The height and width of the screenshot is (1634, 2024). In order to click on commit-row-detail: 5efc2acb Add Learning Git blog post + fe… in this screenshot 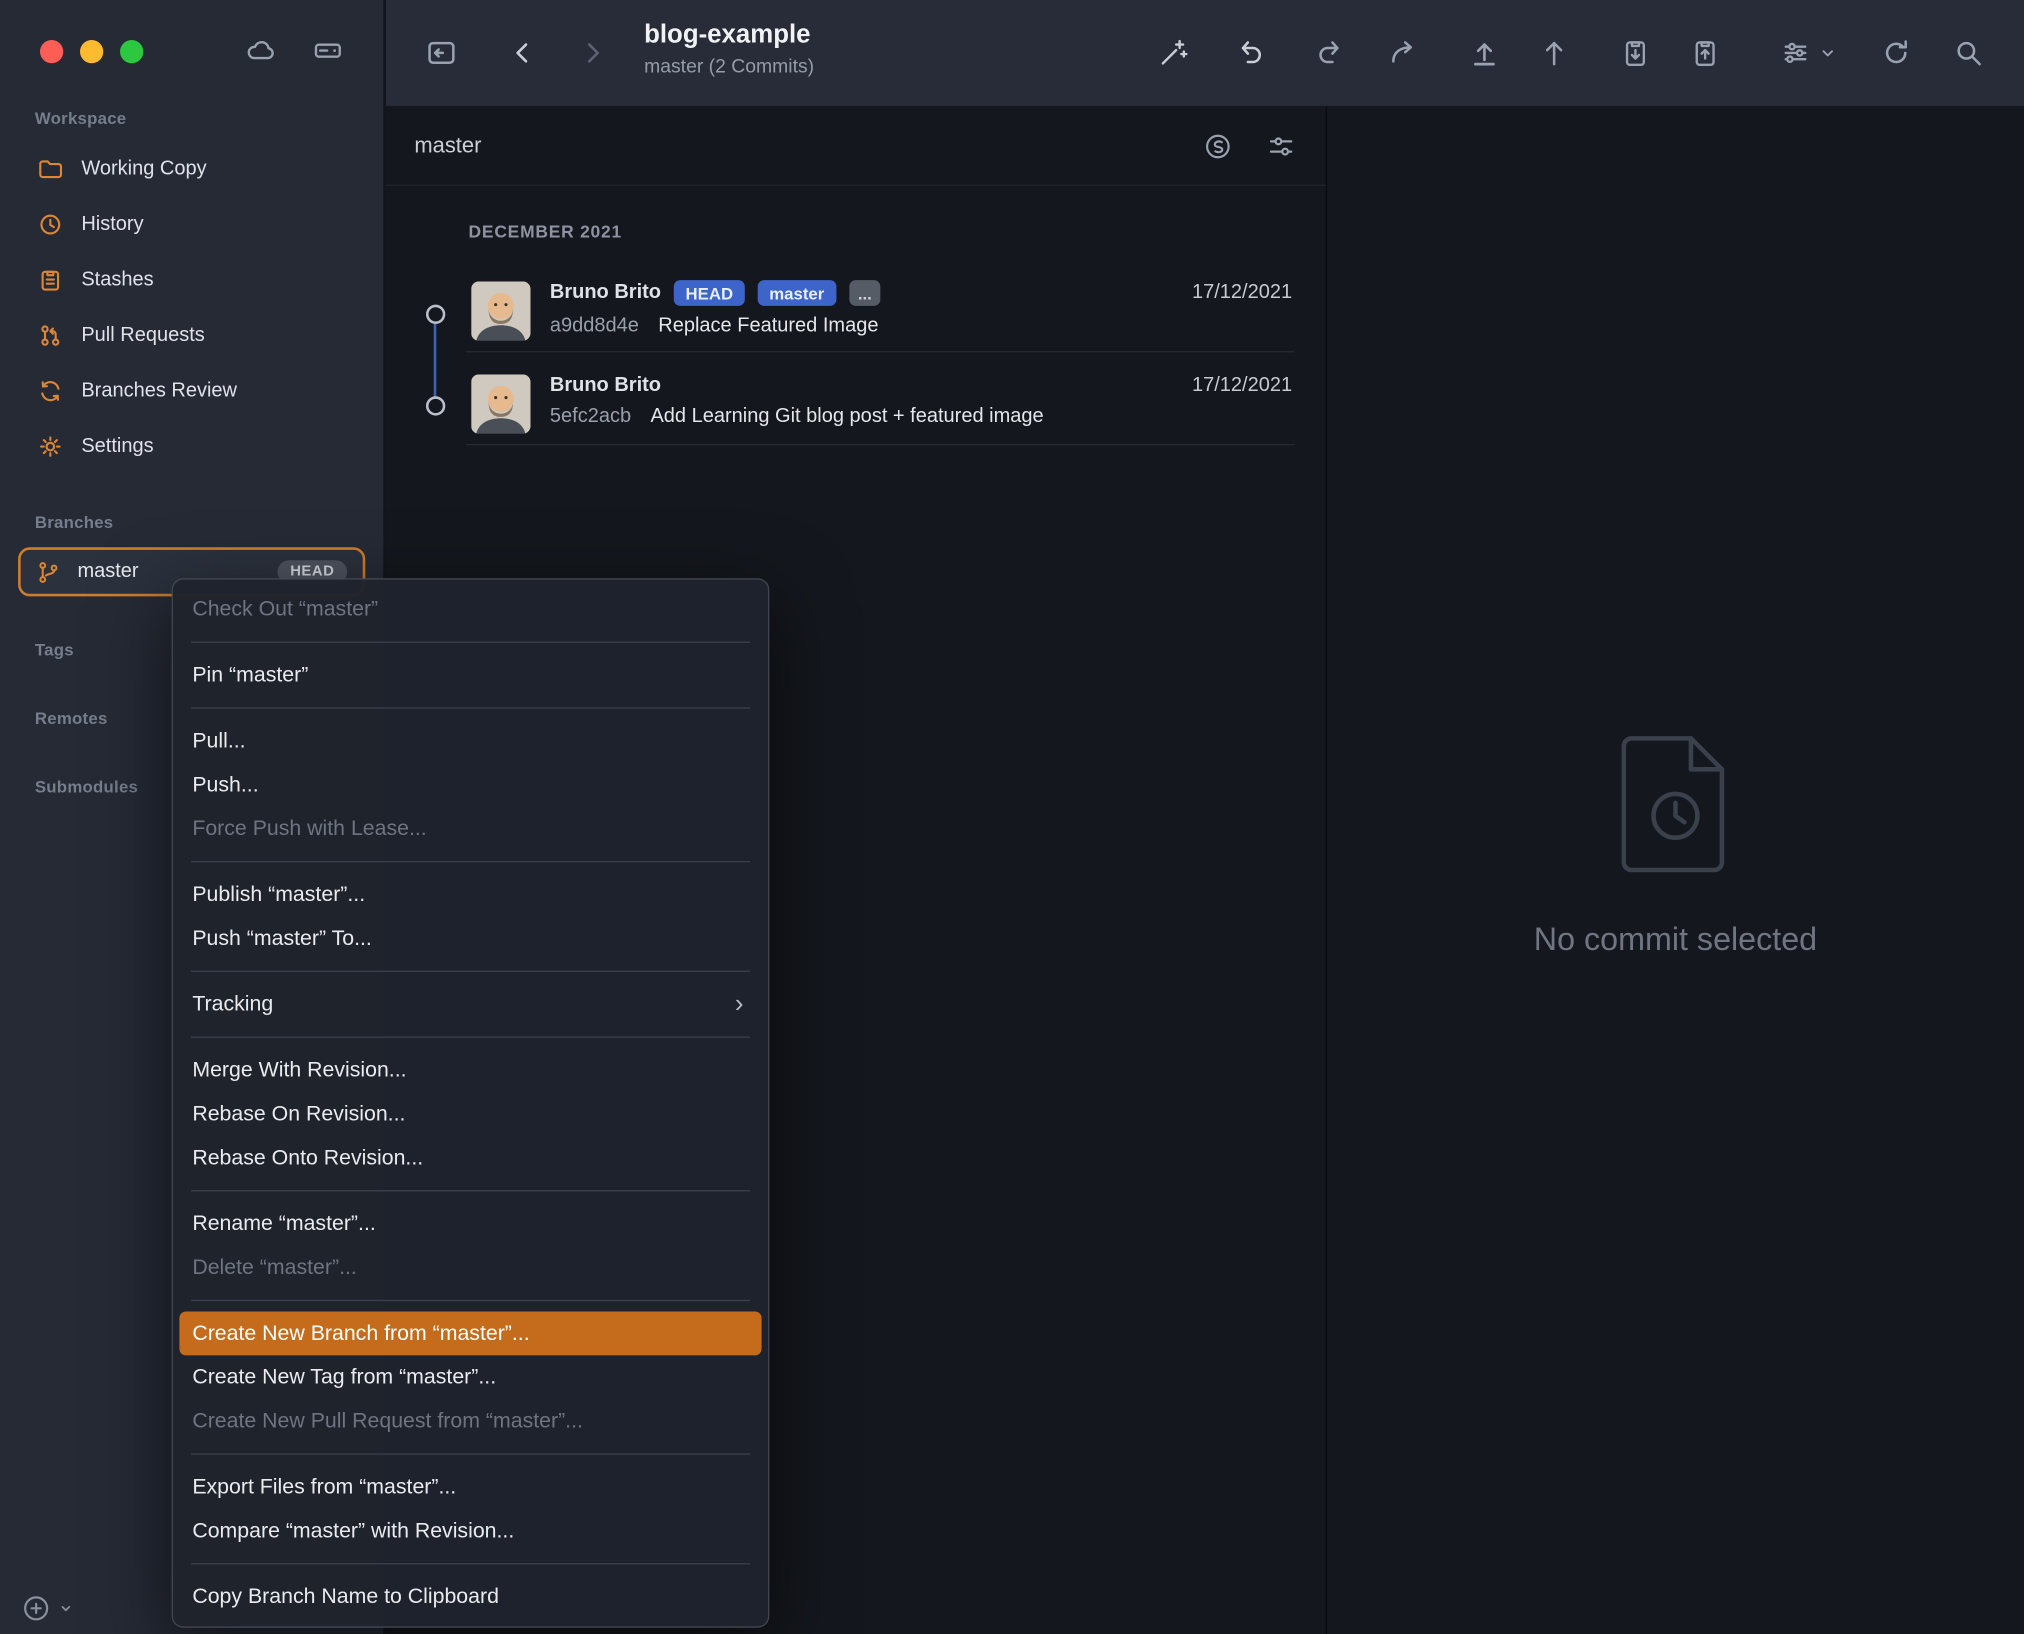, I will do `click(797, 416)`.